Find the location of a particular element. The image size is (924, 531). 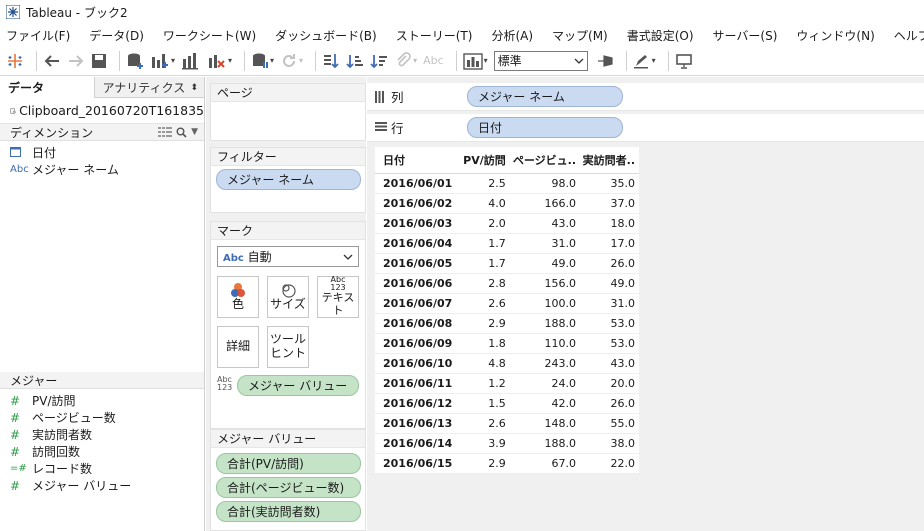

pages-card: ページ is located at coordinates (288, 112).